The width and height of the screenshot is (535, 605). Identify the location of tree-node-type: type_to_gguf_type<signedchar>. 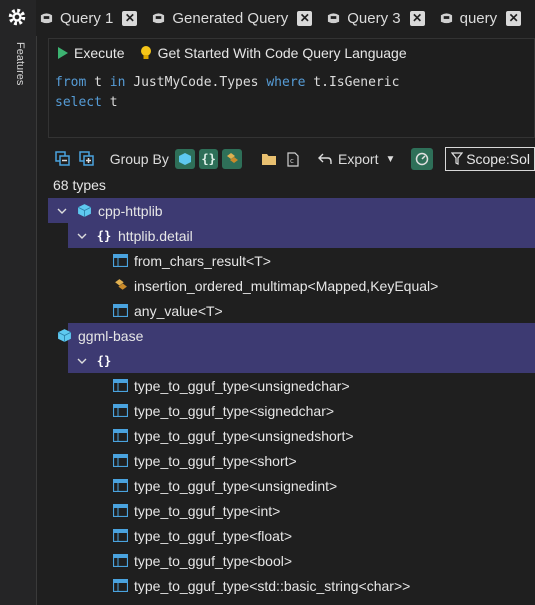
(291, 410).